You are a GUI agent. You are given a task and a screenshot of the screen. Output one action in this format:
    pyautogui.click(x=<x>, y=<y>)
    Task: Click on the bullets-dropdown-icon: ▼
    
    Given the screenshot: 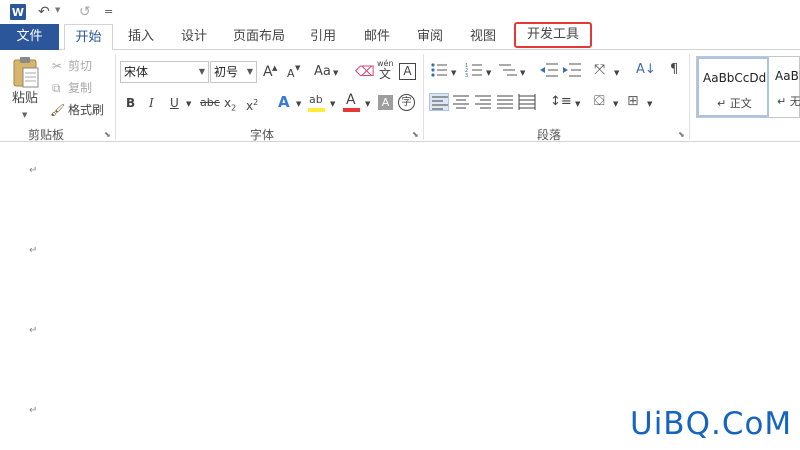 What is the action you would take?
    pyautogui.click(x=453, y=73)
    